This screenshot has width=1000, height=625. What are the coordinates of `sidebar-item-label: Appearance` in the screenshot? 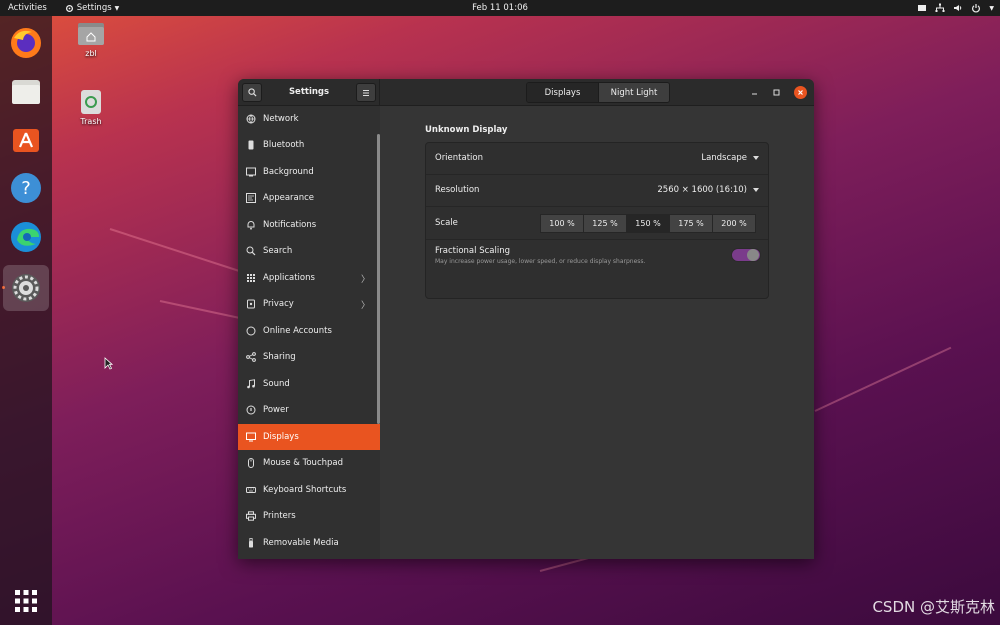 It's located at (289, 198).